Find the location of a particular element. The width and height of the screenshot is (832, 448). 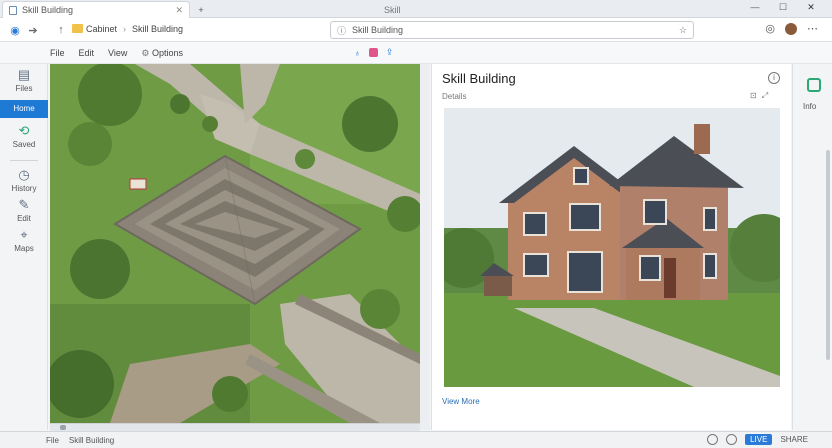

split-divider is located at coordinates (425, 247).